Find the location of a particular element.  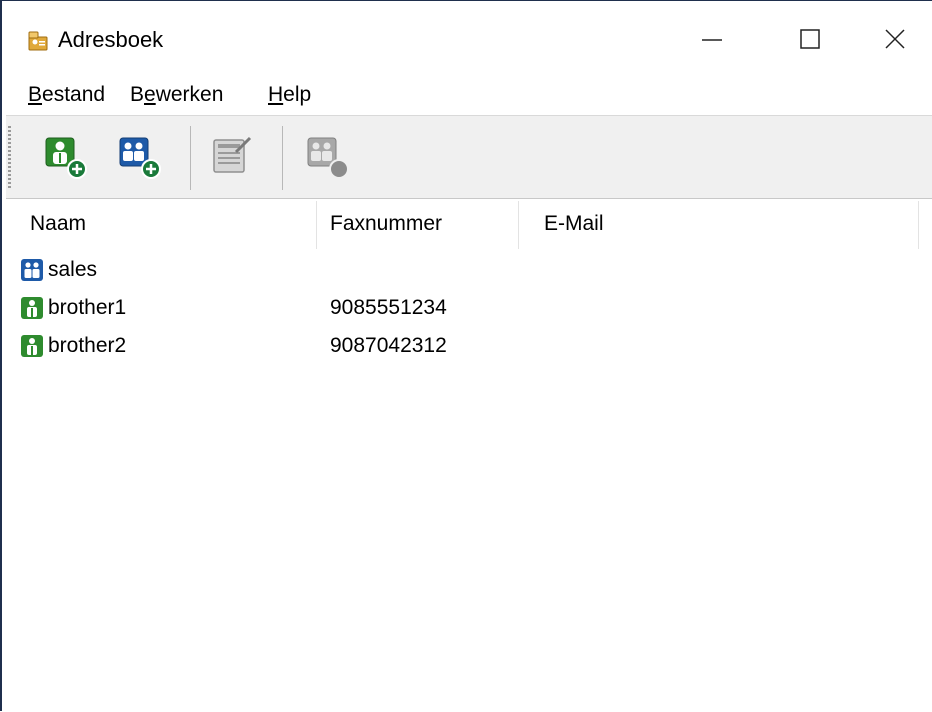

column-header-name: Naam is located at coordinates (161, 224).